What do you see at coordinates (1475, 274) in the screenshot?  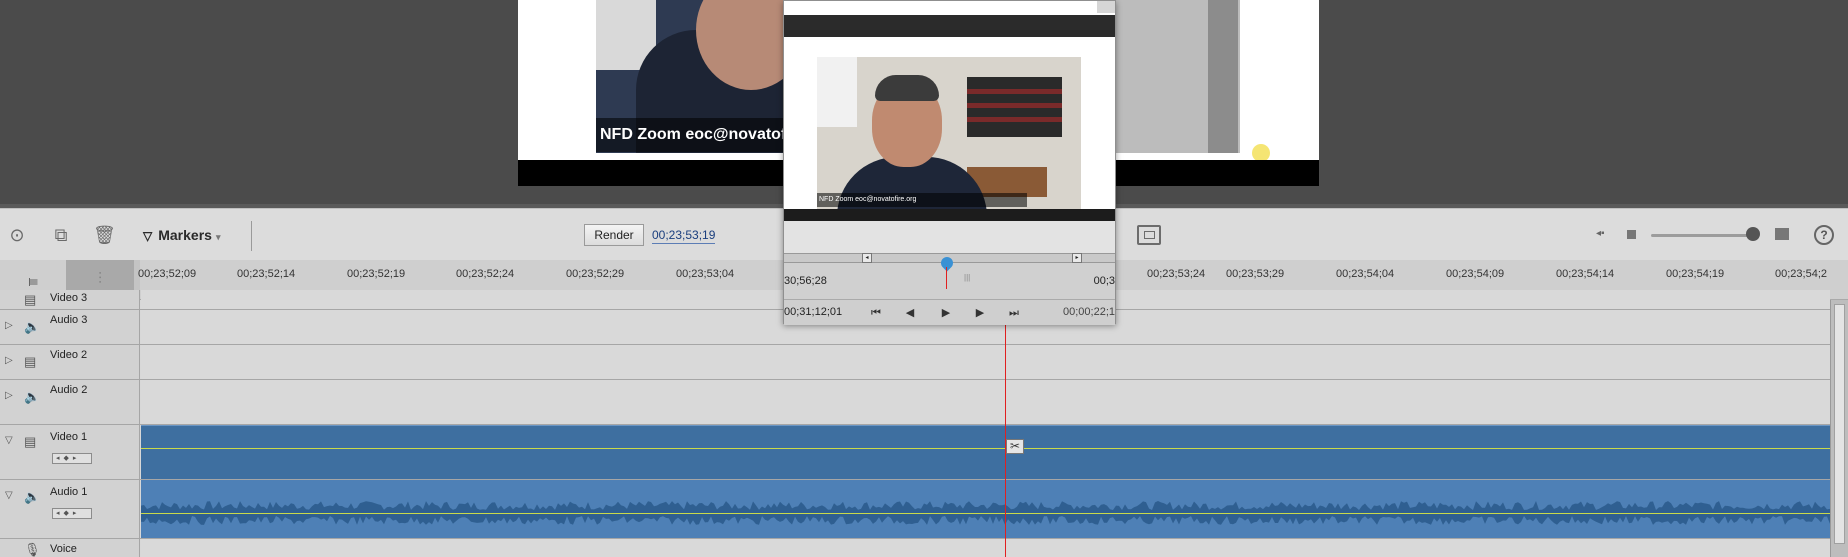 I see `ruler-tick-label: 00;23;54;09` at bounding box center [1475, 274].